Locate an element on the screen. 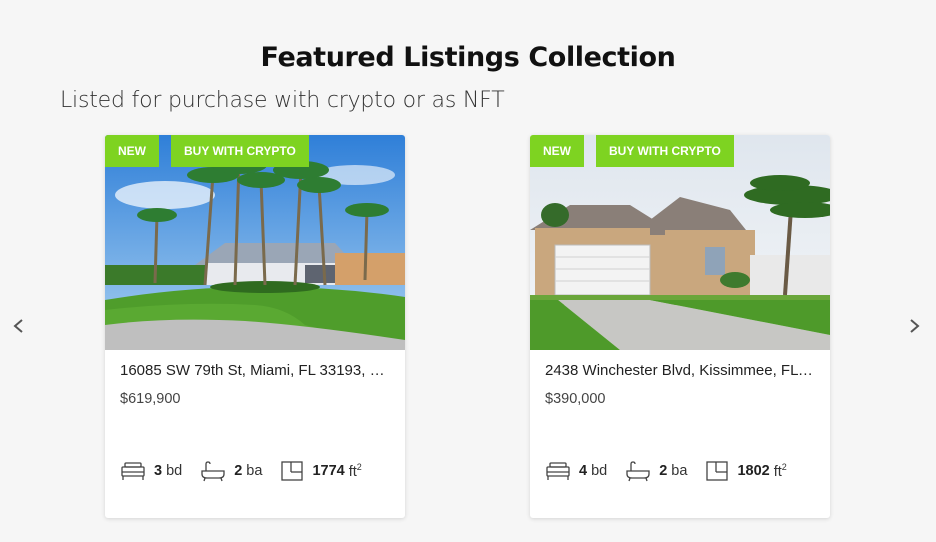 The image size is (936, 542). area-value: 1802 is located at coordinates (753, 471).